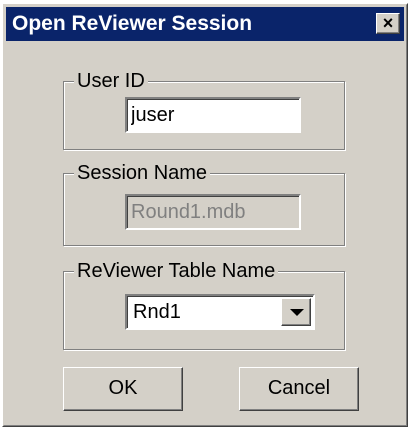 The width and height of the screenshot is (414, 431). I want to click on close-button: ×, so click(388, 23).